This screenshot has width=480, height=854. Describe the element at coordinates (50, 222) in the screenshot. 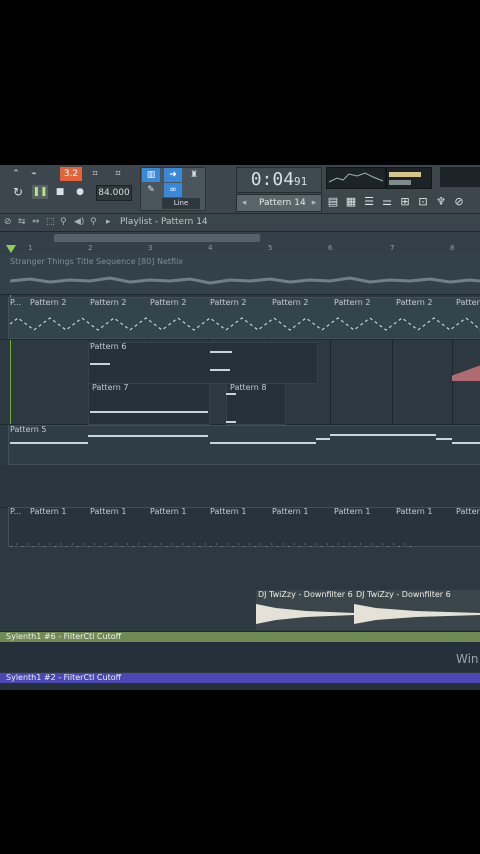

I see `select-icon: ⬚` at that location.